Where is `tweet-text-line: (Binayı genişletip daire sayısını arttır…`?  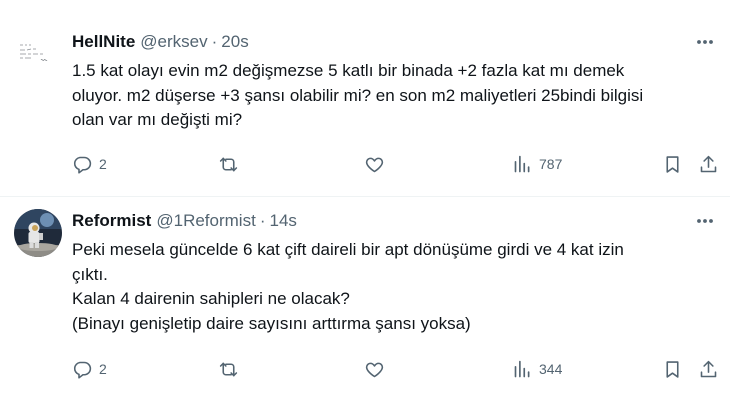 tweet-text-line: (Binayı genişletip daire sayısını arttır… is located at coordinates (271, 323).